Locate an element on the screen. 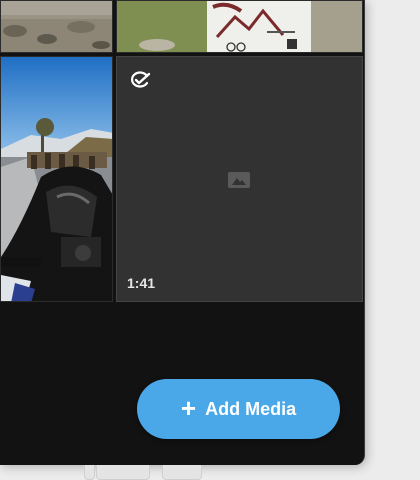 This screenshot has width=420, height=480. photo-sign is located at coordinates (239, 26).